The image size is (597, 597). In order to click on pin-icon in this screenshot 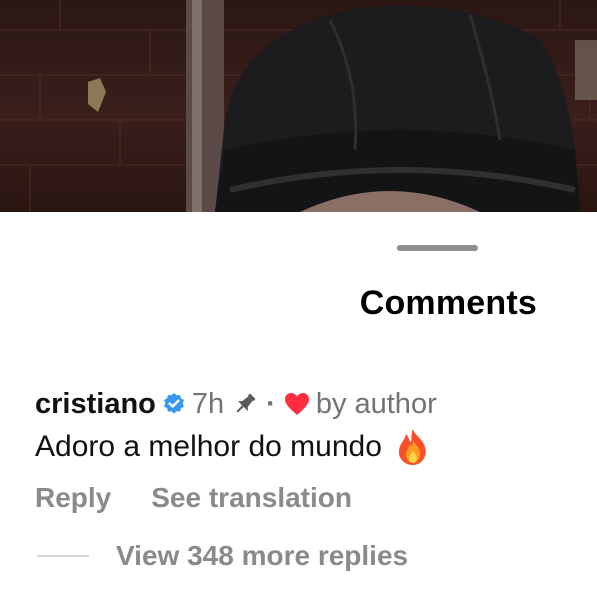, I will do `click(245, 404)`.